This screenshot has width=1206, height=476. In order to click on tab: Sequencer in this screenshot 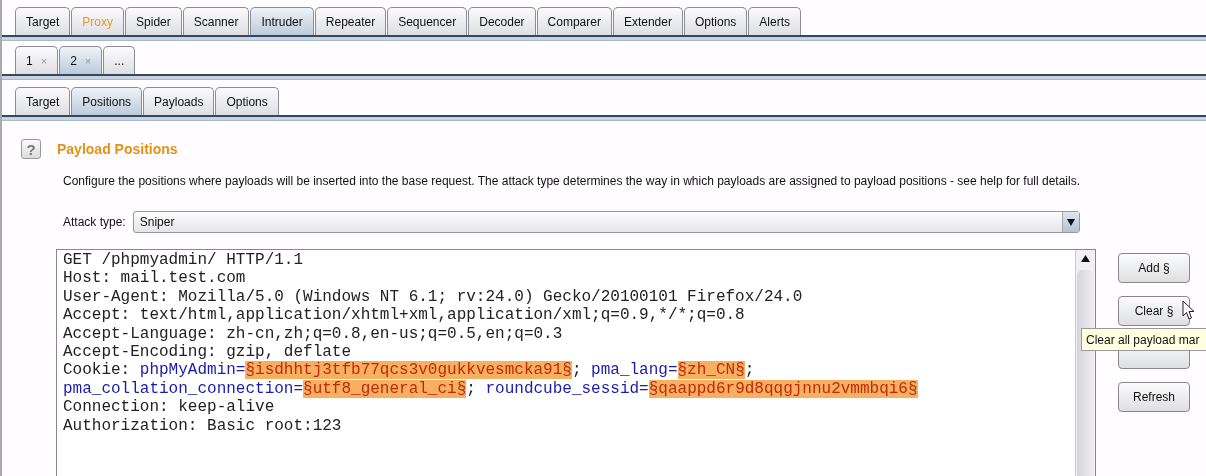, I will do `click(427, 21)`.